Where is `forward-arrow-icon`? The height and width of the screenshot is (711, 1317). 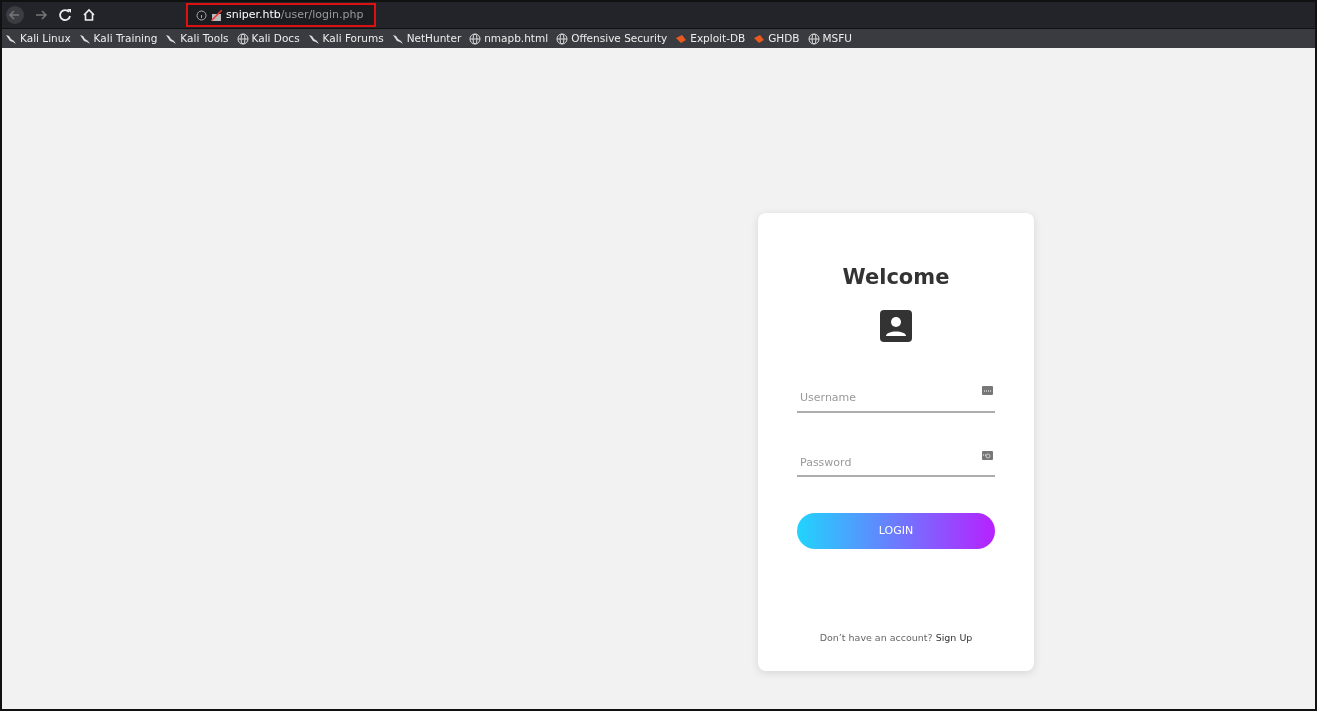 forward-arrow-icon is located at coordinates (41, 15).